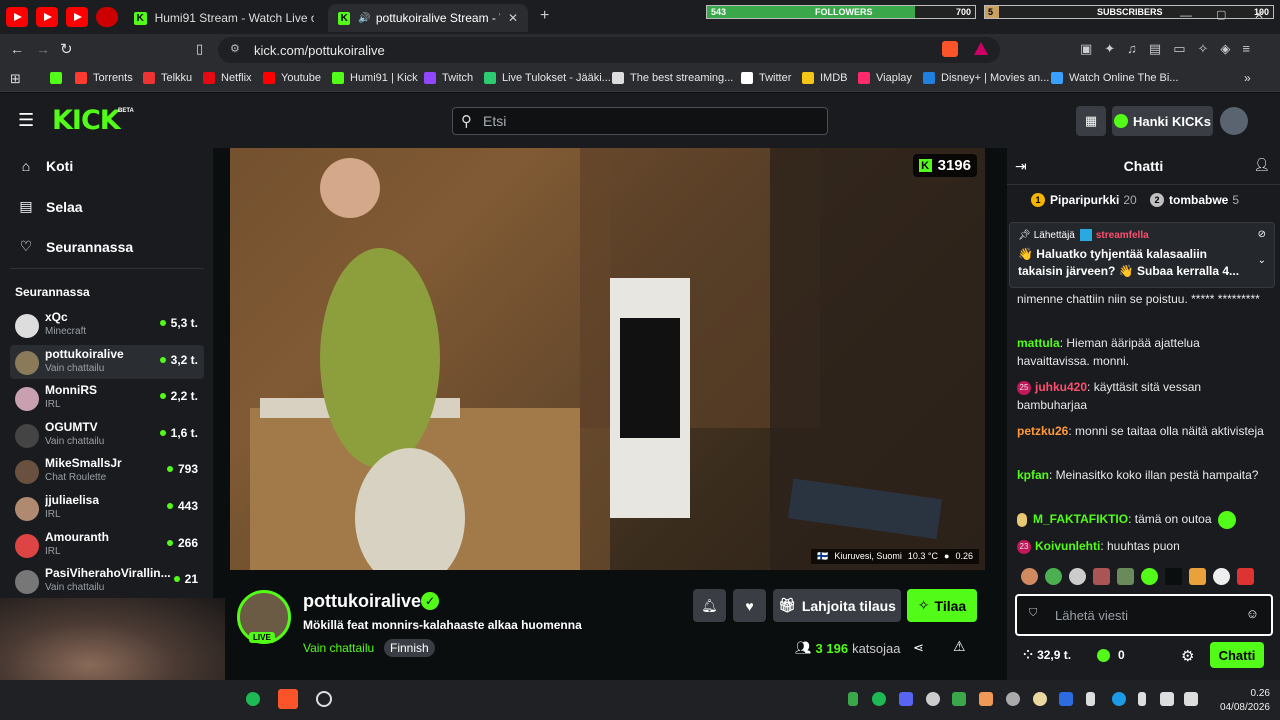 The width and height of the screenshot is (1280, 720). Describe the element at coordinates (1237, 655) in the screenshot. I see `send-chat-button: Chatti` at that location.